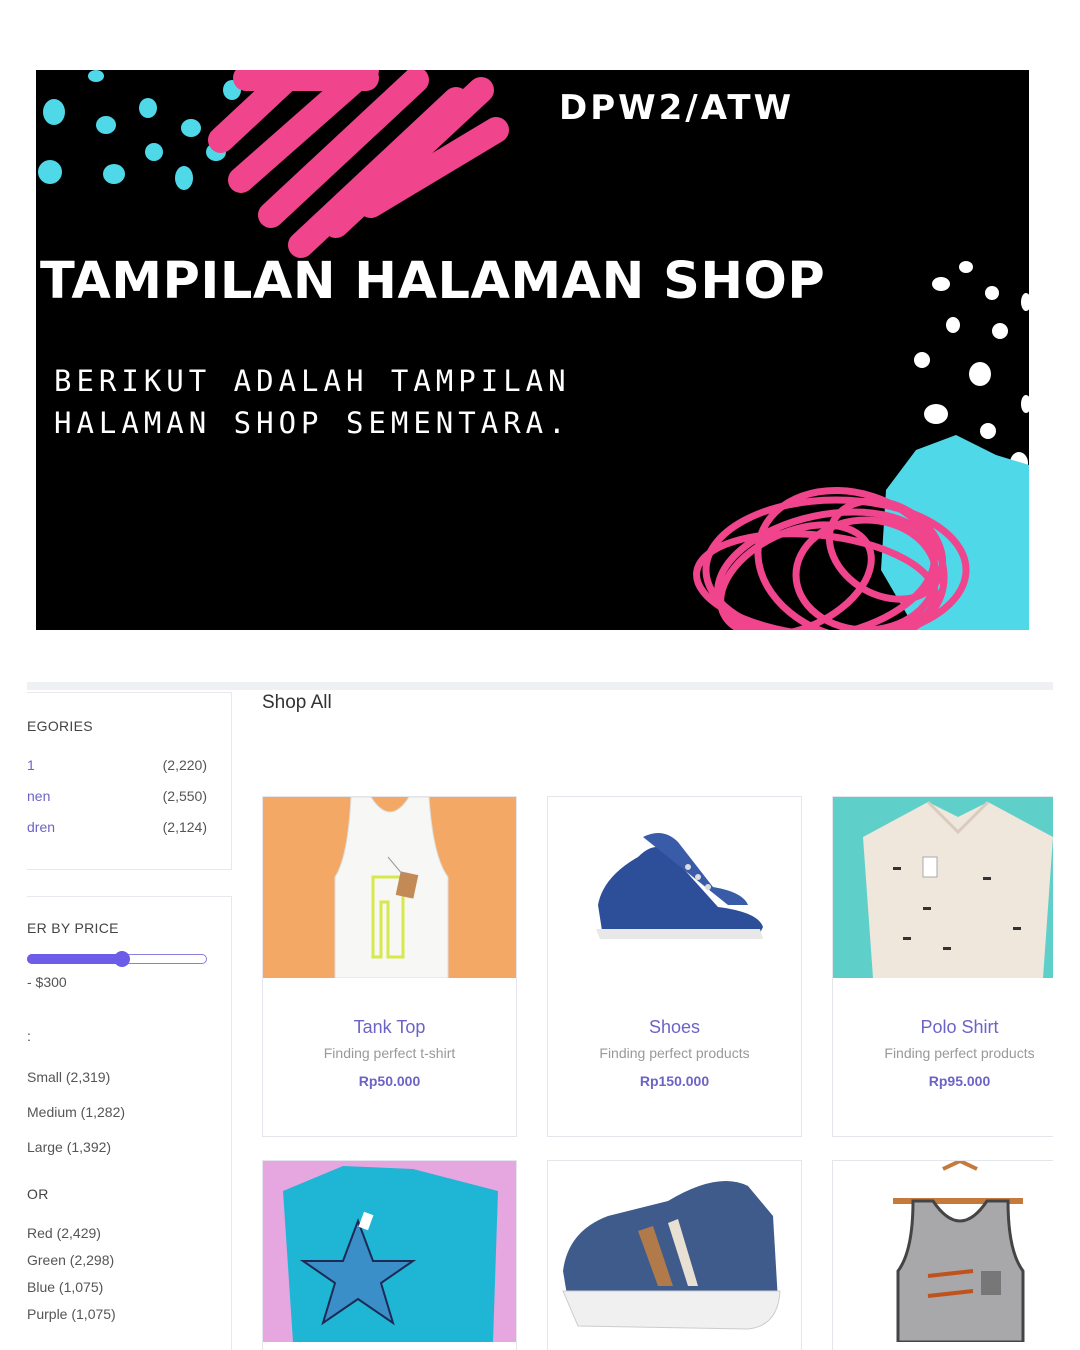 The image size is (1080, 1350). I want to click on color-option: Blue (1,075), so click(65, 1287).